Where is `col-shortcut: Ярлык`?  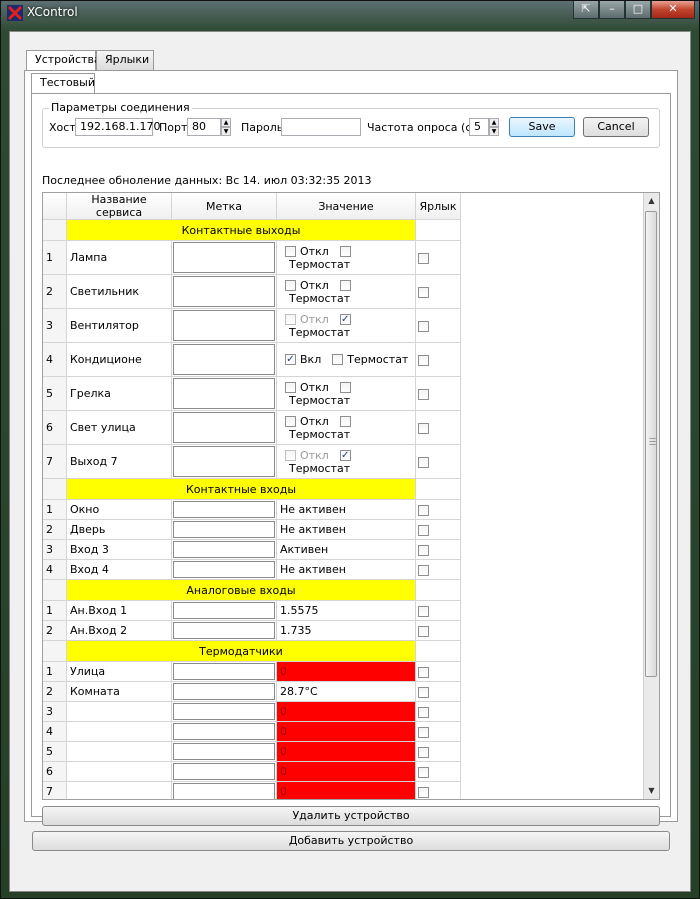
col-shortcut: Ярлык is located at coordinates (438, 206).